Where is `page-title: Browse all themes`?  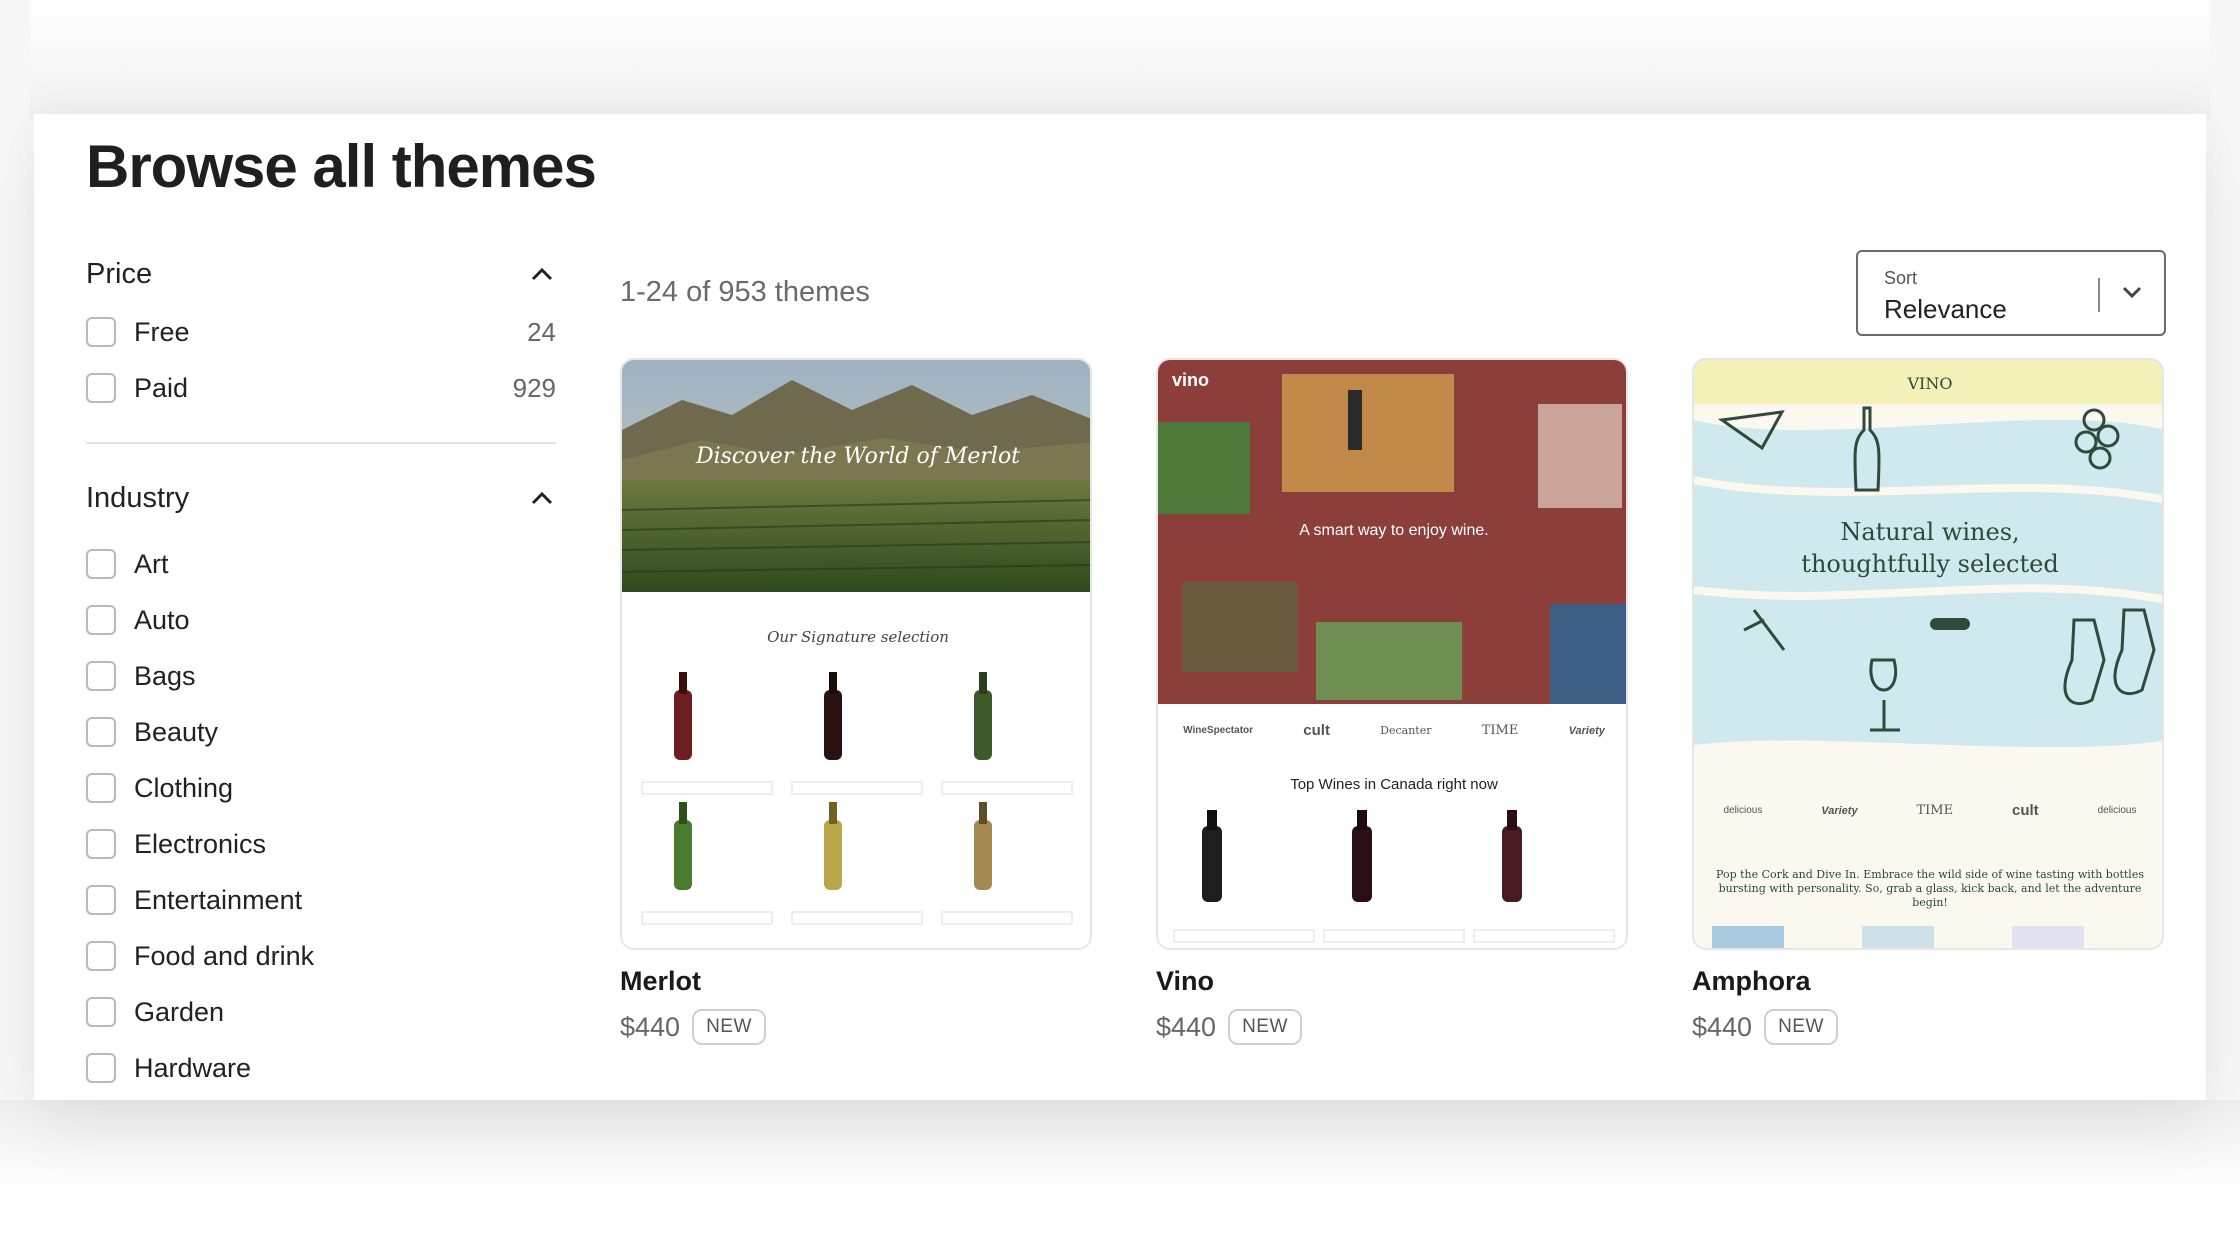
page-title: Browse all themes is located at coordinates (341, 166).